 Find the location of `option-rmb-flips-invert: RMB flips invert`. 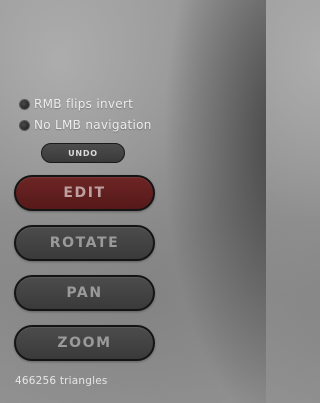

option-rmb-flips-invert: RMB flips invert is located at coordinates (76, 104).